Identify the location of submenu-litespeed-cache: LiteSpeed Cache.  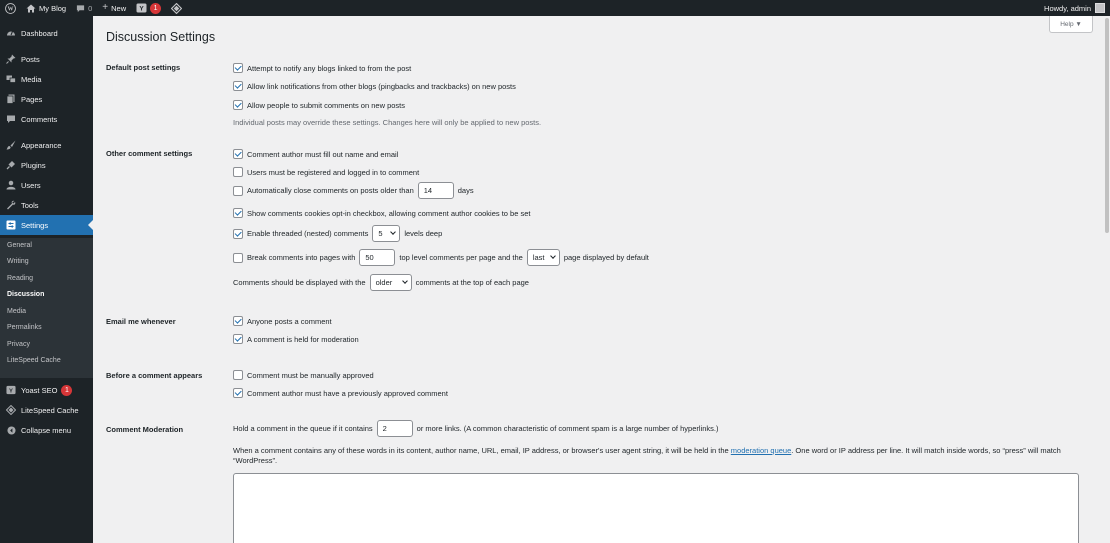
(34, 360).